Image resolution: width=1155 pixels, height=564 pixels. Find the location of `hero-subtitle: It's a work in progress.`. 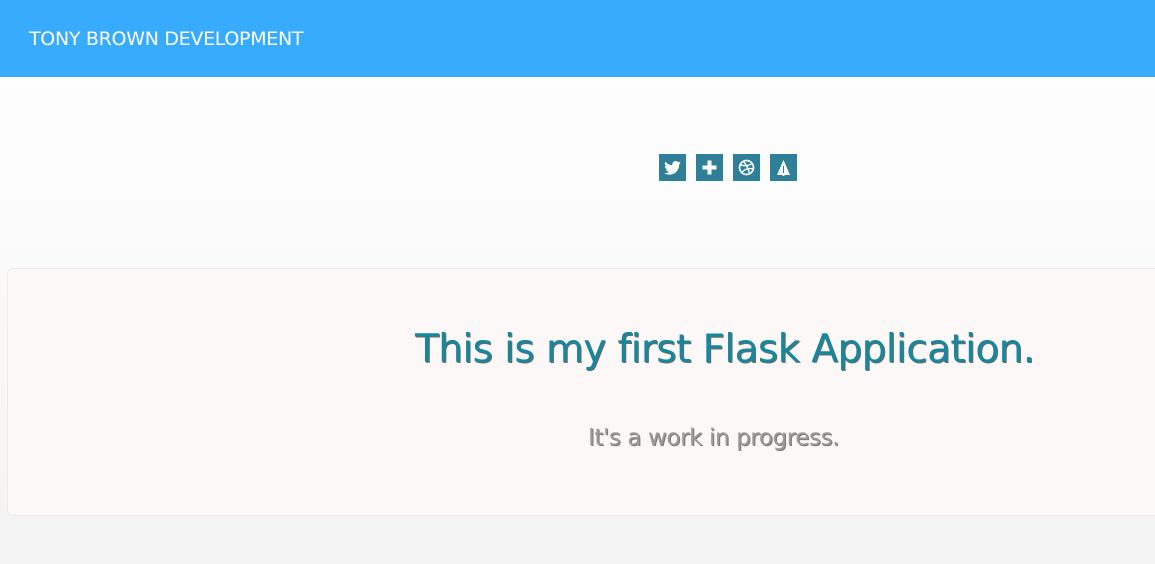

hero-subtitle: It's a work in progress. is located at coordinates (714, 438).